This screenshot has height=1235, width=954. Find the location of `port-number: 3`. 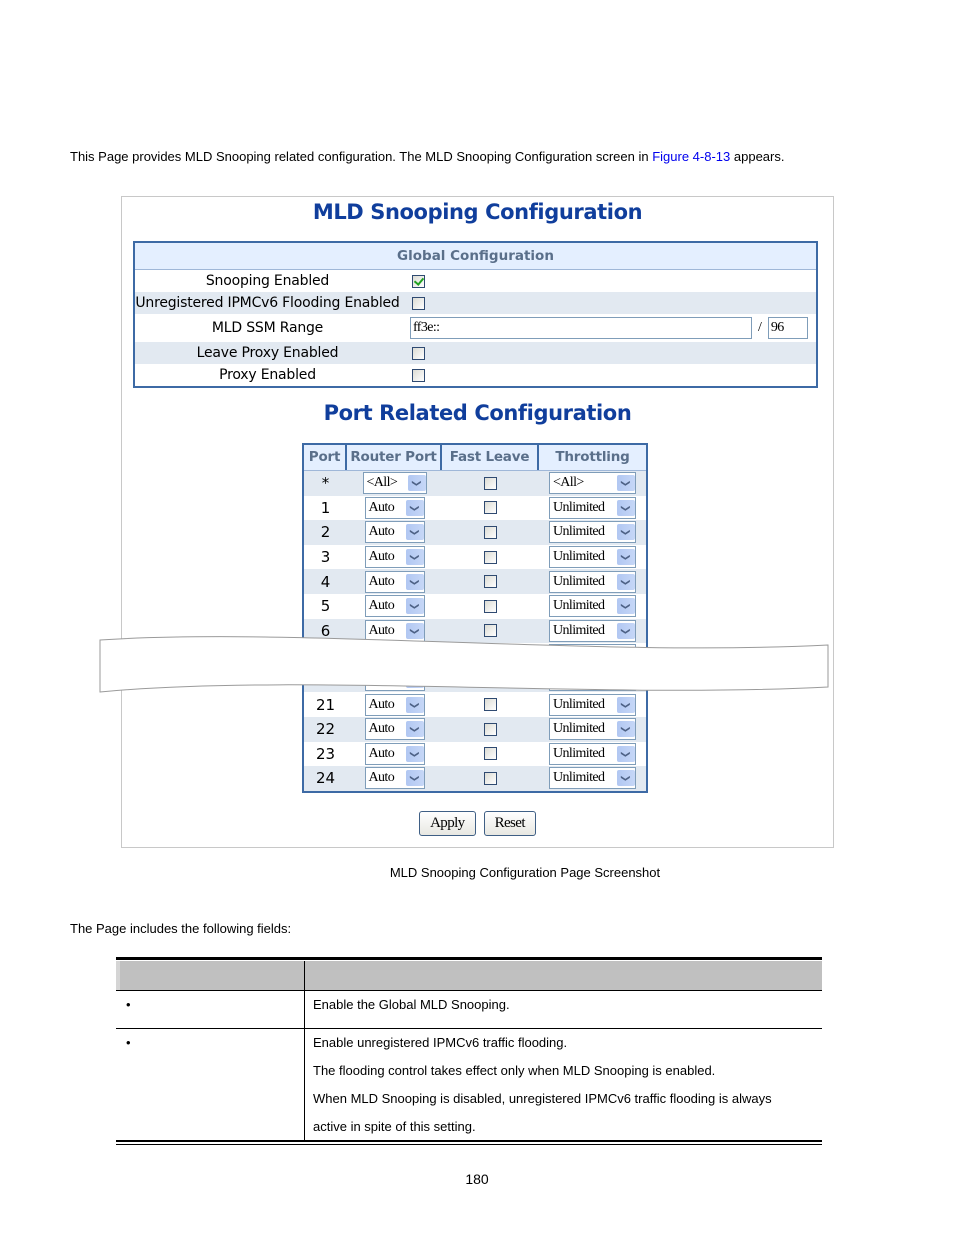

port-number: 3 is located at coordinates (325, 557).